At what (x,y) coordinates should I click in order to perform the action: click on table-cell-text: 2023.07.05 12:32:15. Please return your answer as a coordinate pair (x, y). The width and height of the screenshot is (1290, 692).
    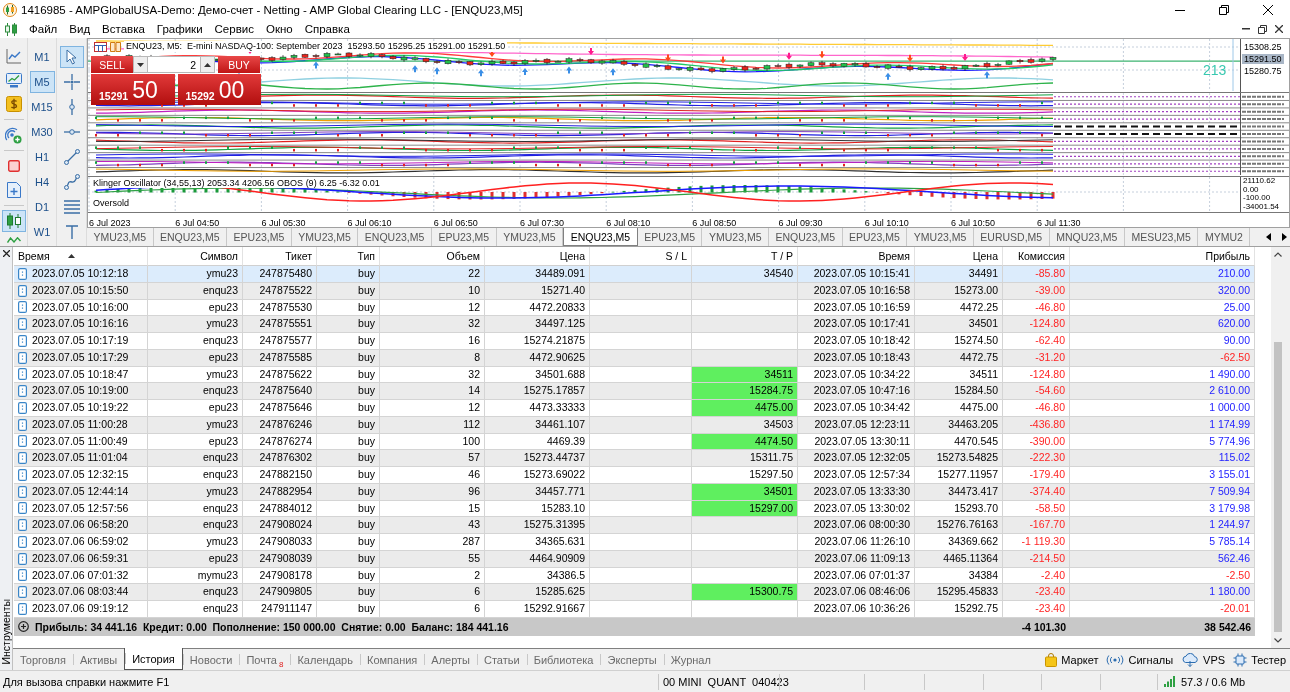
    Looking at the image, I should click on (80, 474).